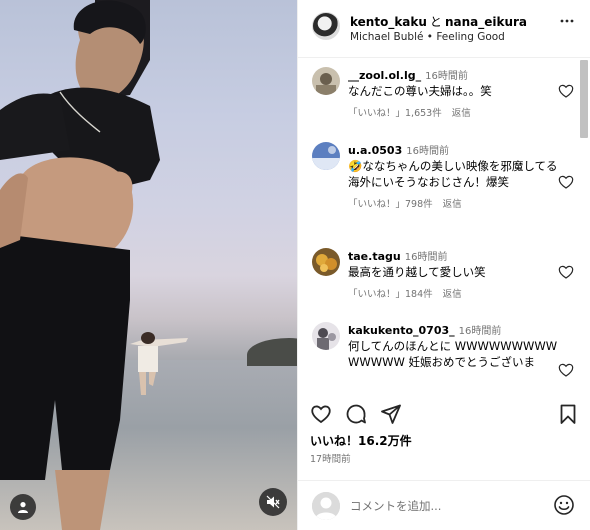  I want to click on comment-input, so click(435, 506).